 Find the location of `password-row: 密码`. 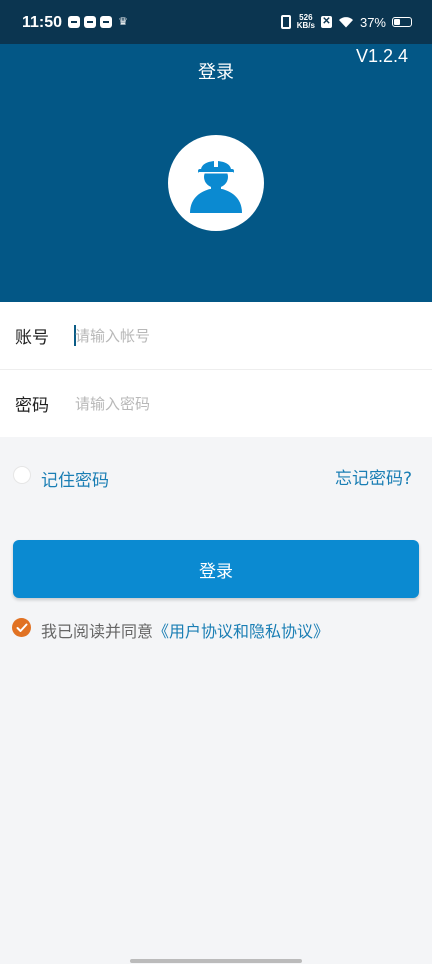

password-row: 密码 is located at coordinates (216, 403).